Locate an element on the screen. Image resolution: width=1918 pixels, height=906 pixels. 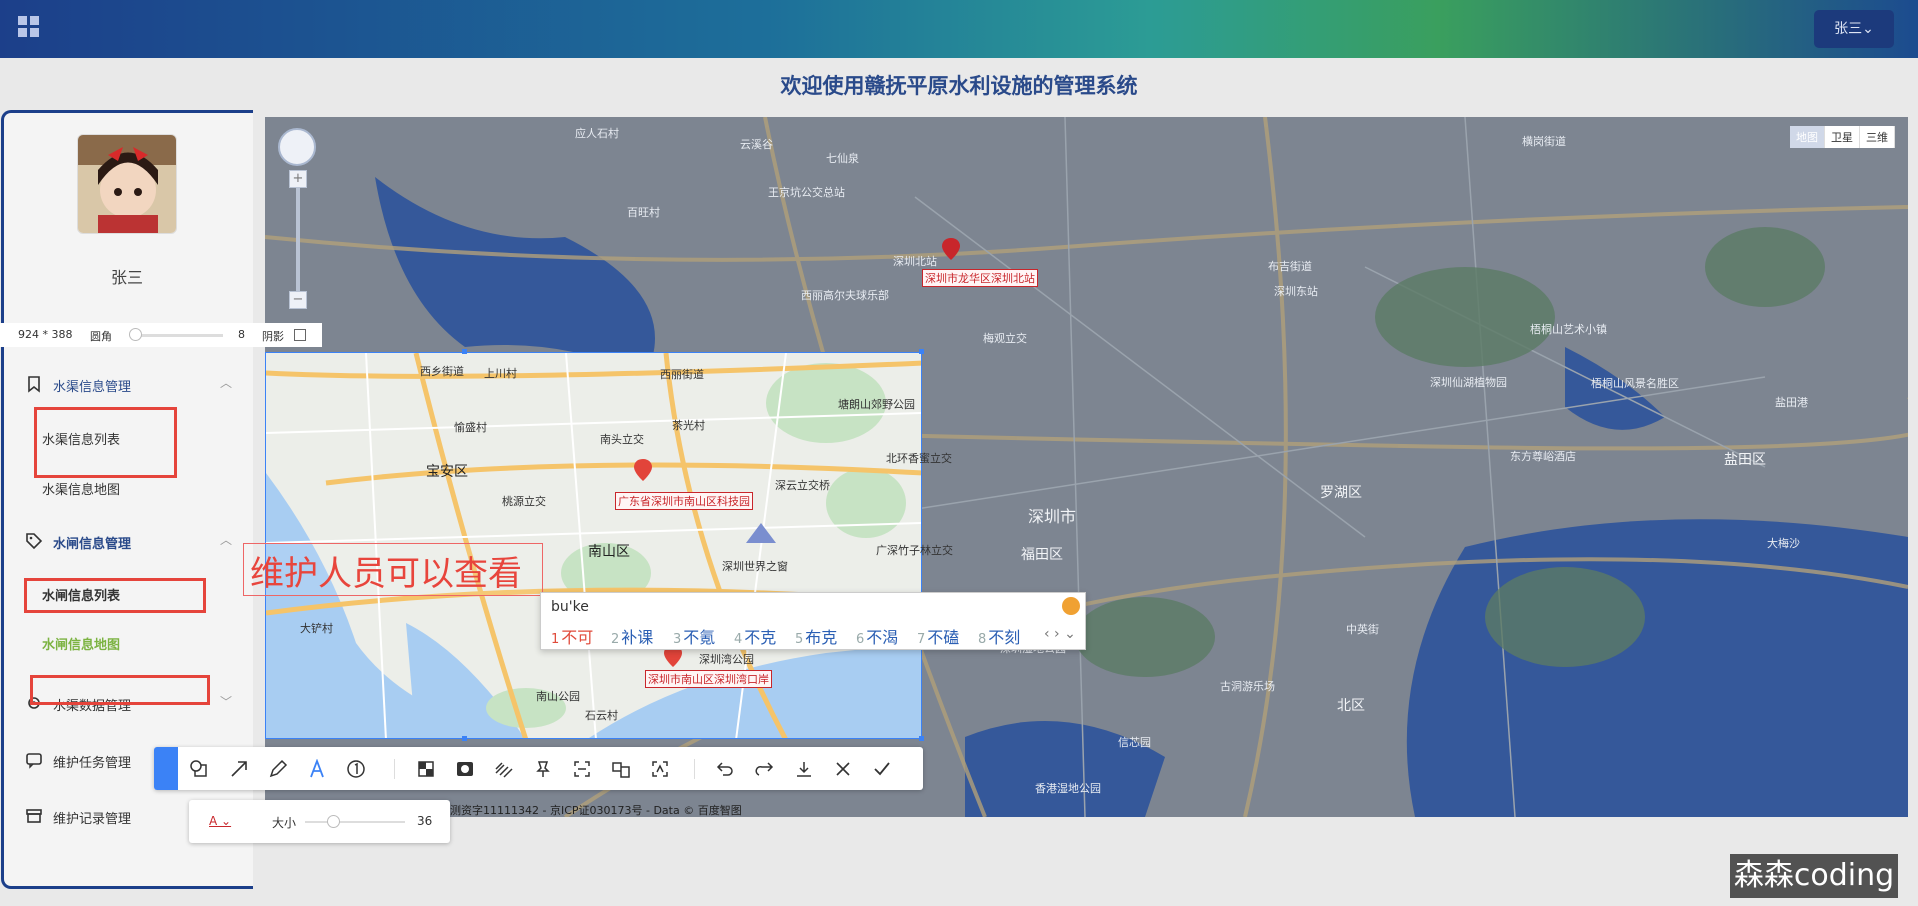
map-district: 深圳市 is located at coordinates (1052, 516).